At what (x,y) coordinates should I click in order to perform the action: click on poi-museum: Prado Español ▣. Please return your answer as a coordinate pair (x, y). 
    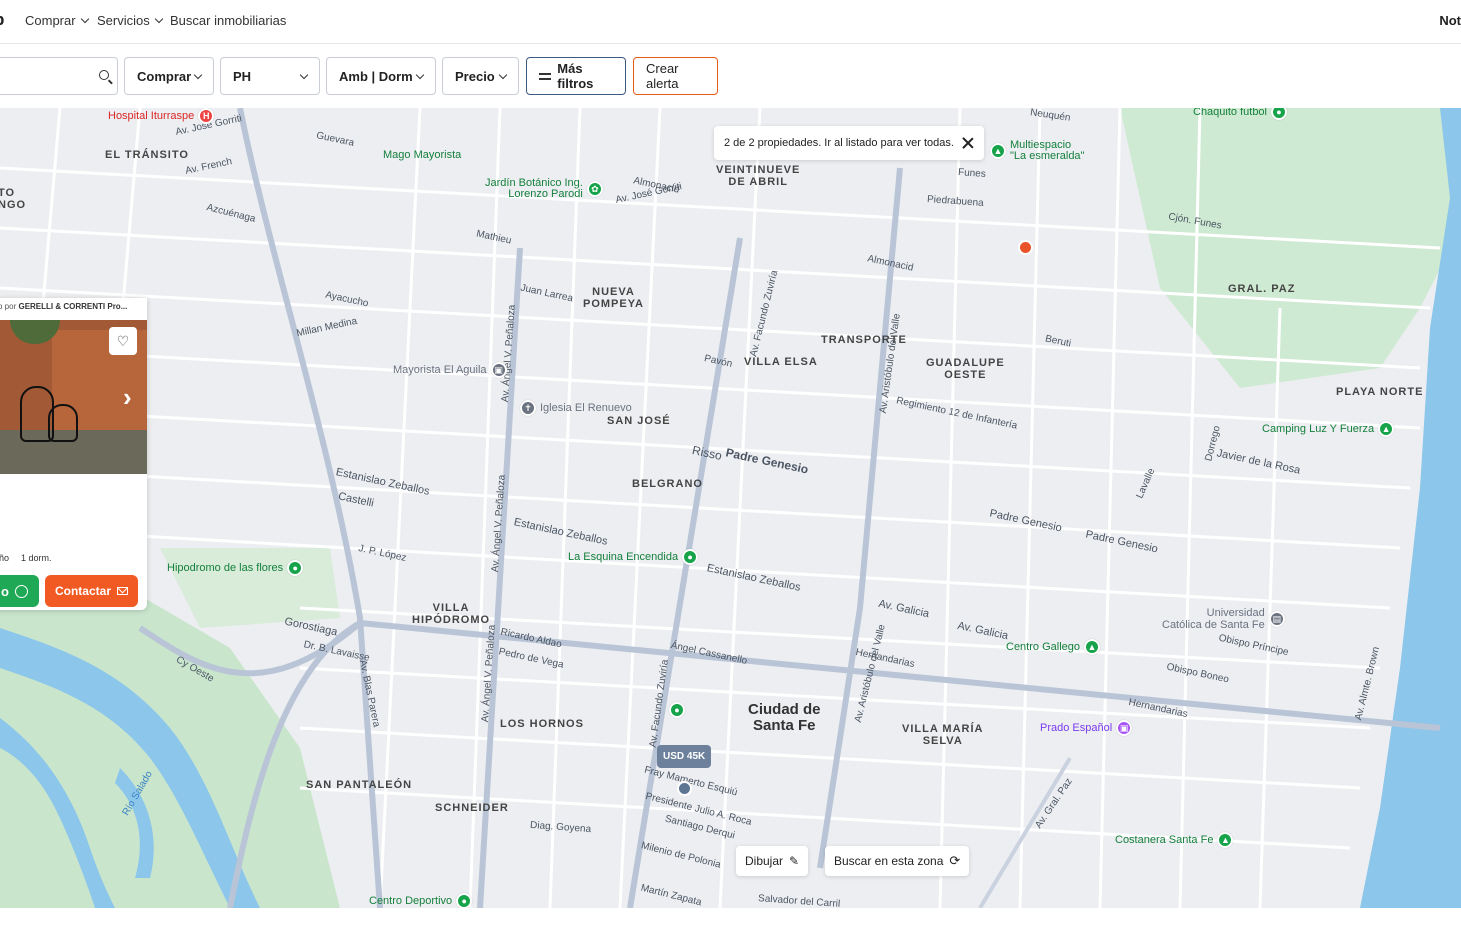
    Looking at the image, I should click on (1086, 728).